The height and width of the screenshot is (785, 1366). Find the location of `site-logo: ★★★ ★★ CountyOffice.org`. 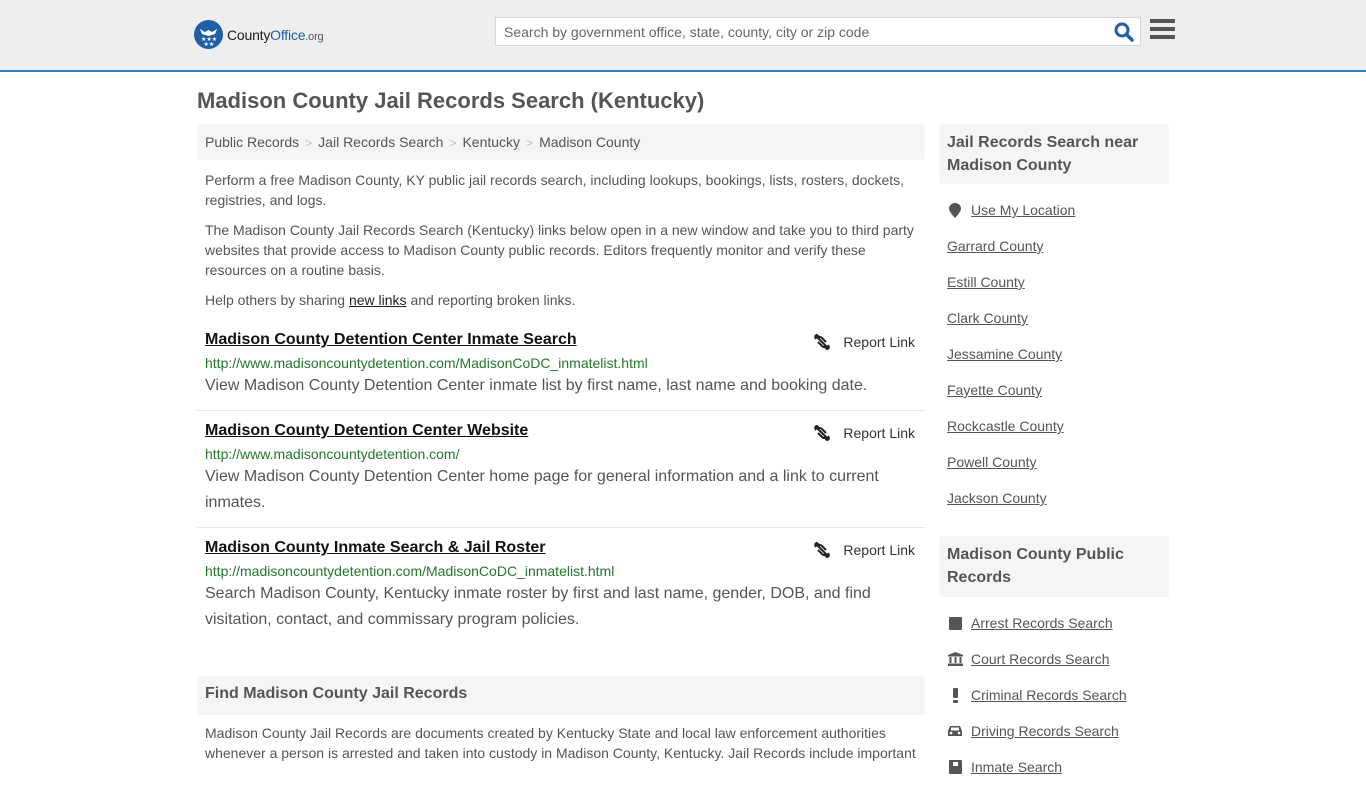

site-logo: ★★★ ★★ CountyOffice.org is located at coordinates (259, 34).